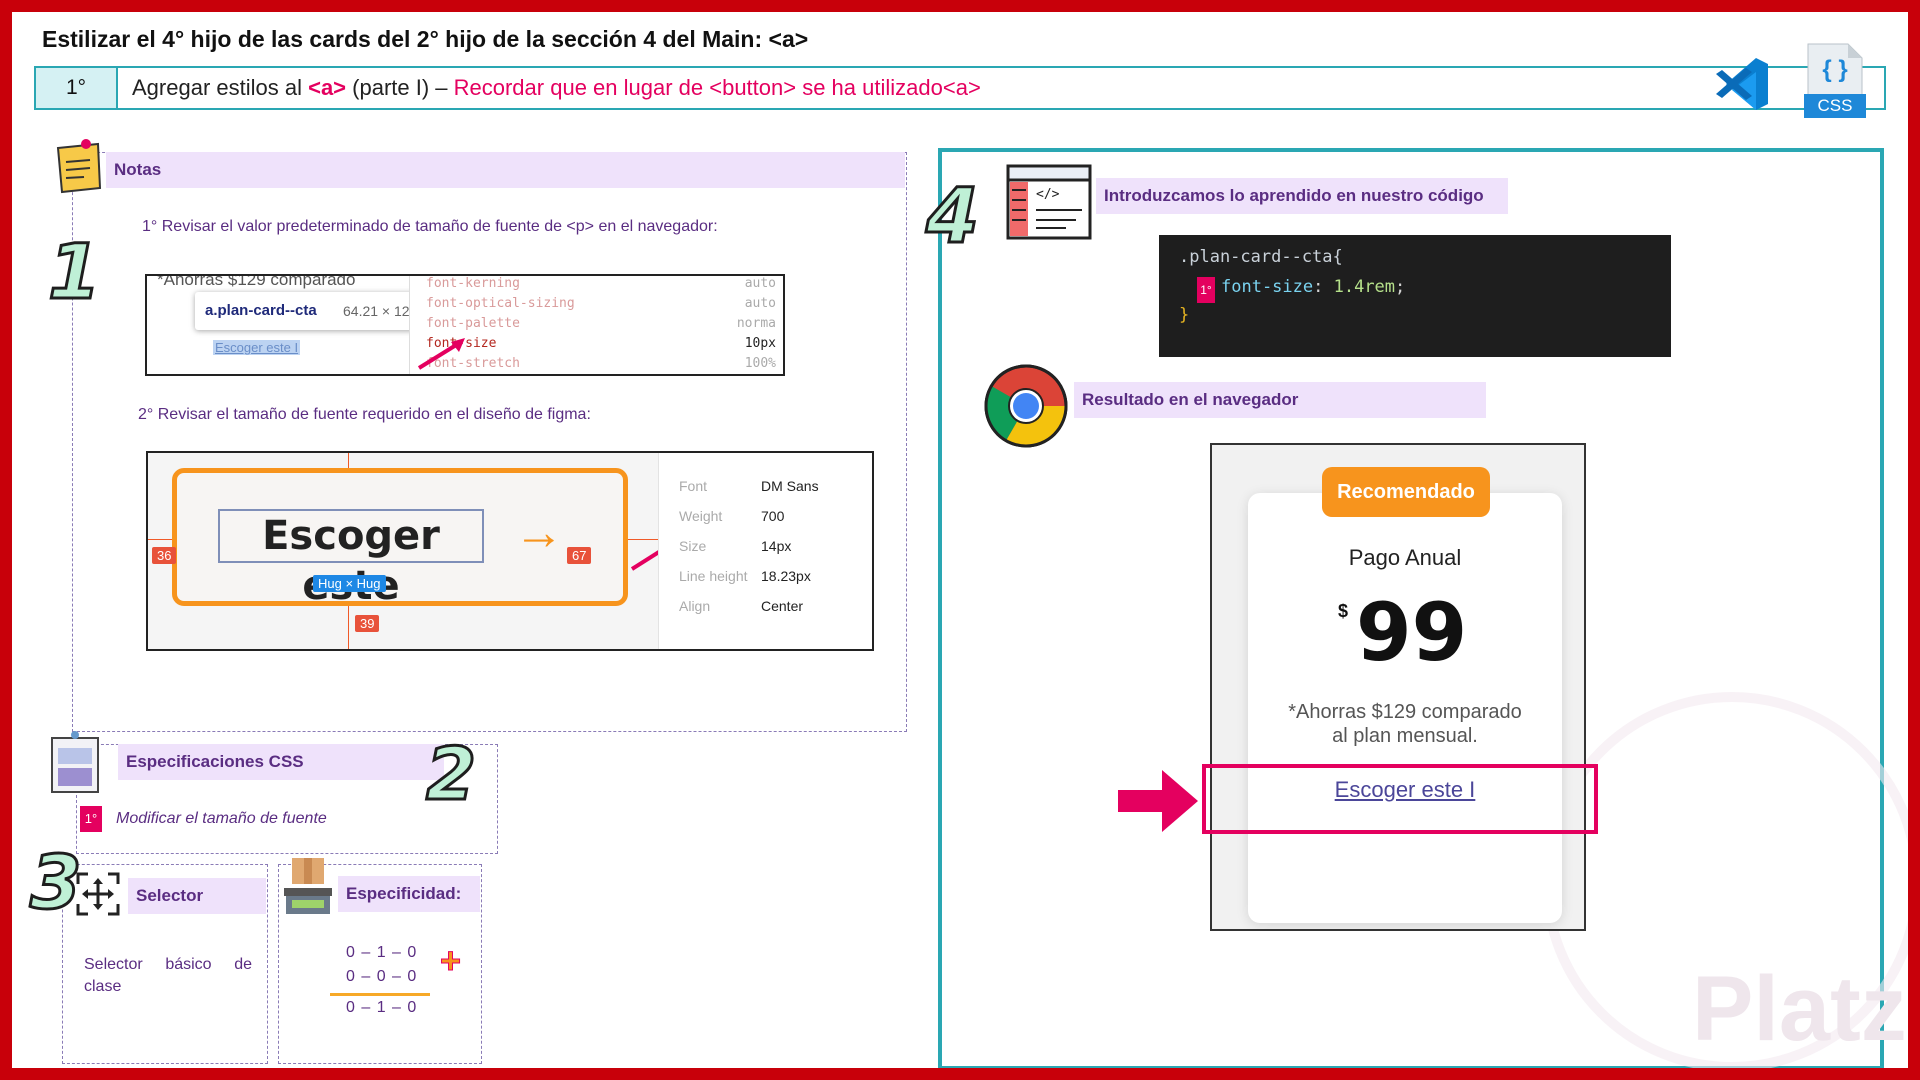 This screenshot has width=1920, height=1080. I want to click on computed-prop-value: 100%, so click(760, 363).